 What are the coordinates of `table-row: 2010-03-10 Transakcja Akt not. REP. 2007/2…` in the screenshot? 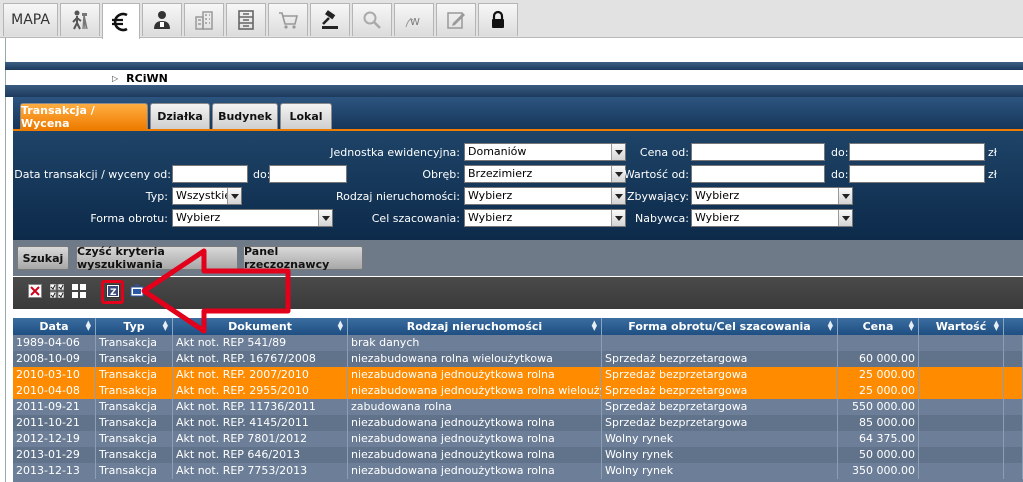 It's located at (518, 375).